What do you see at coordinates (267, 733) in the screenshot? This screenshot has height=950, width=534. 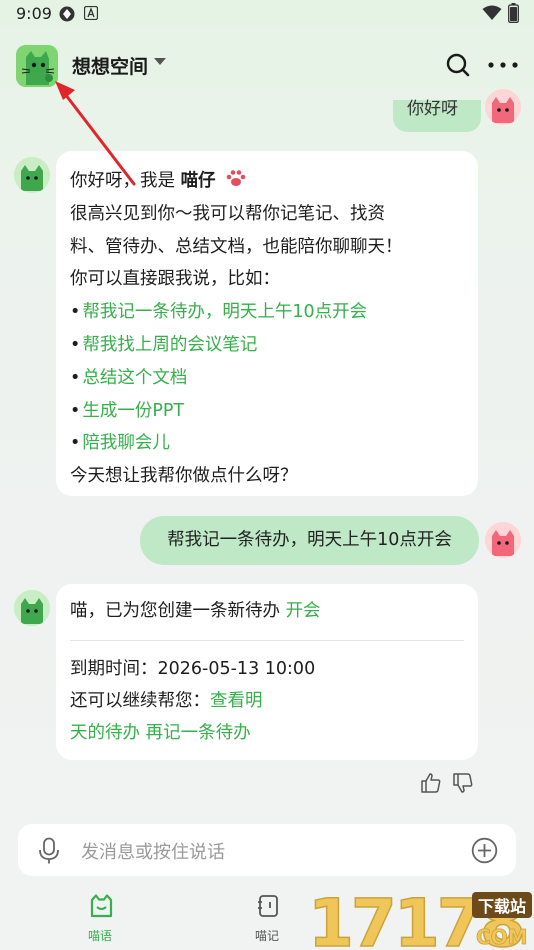 I see `actions-line: 天的待办 再记一条待办` at bounding box center [267, 733].